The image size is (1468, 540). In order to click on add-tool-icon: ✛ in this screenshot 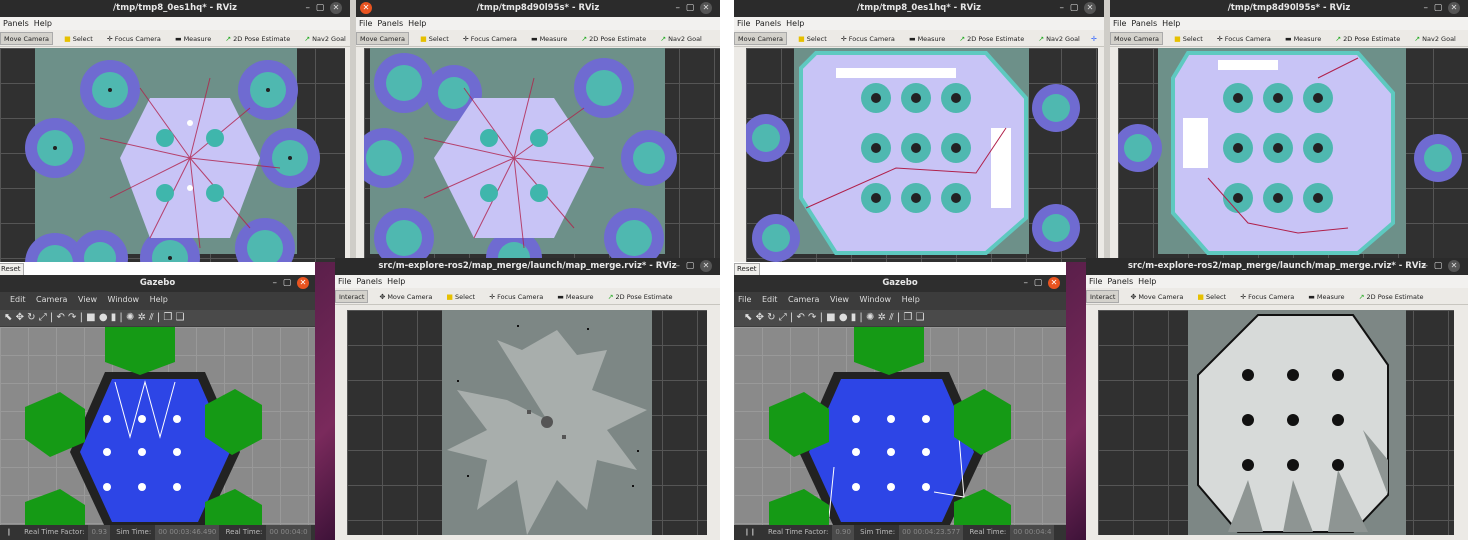, I will do `click(1094, 38)`.